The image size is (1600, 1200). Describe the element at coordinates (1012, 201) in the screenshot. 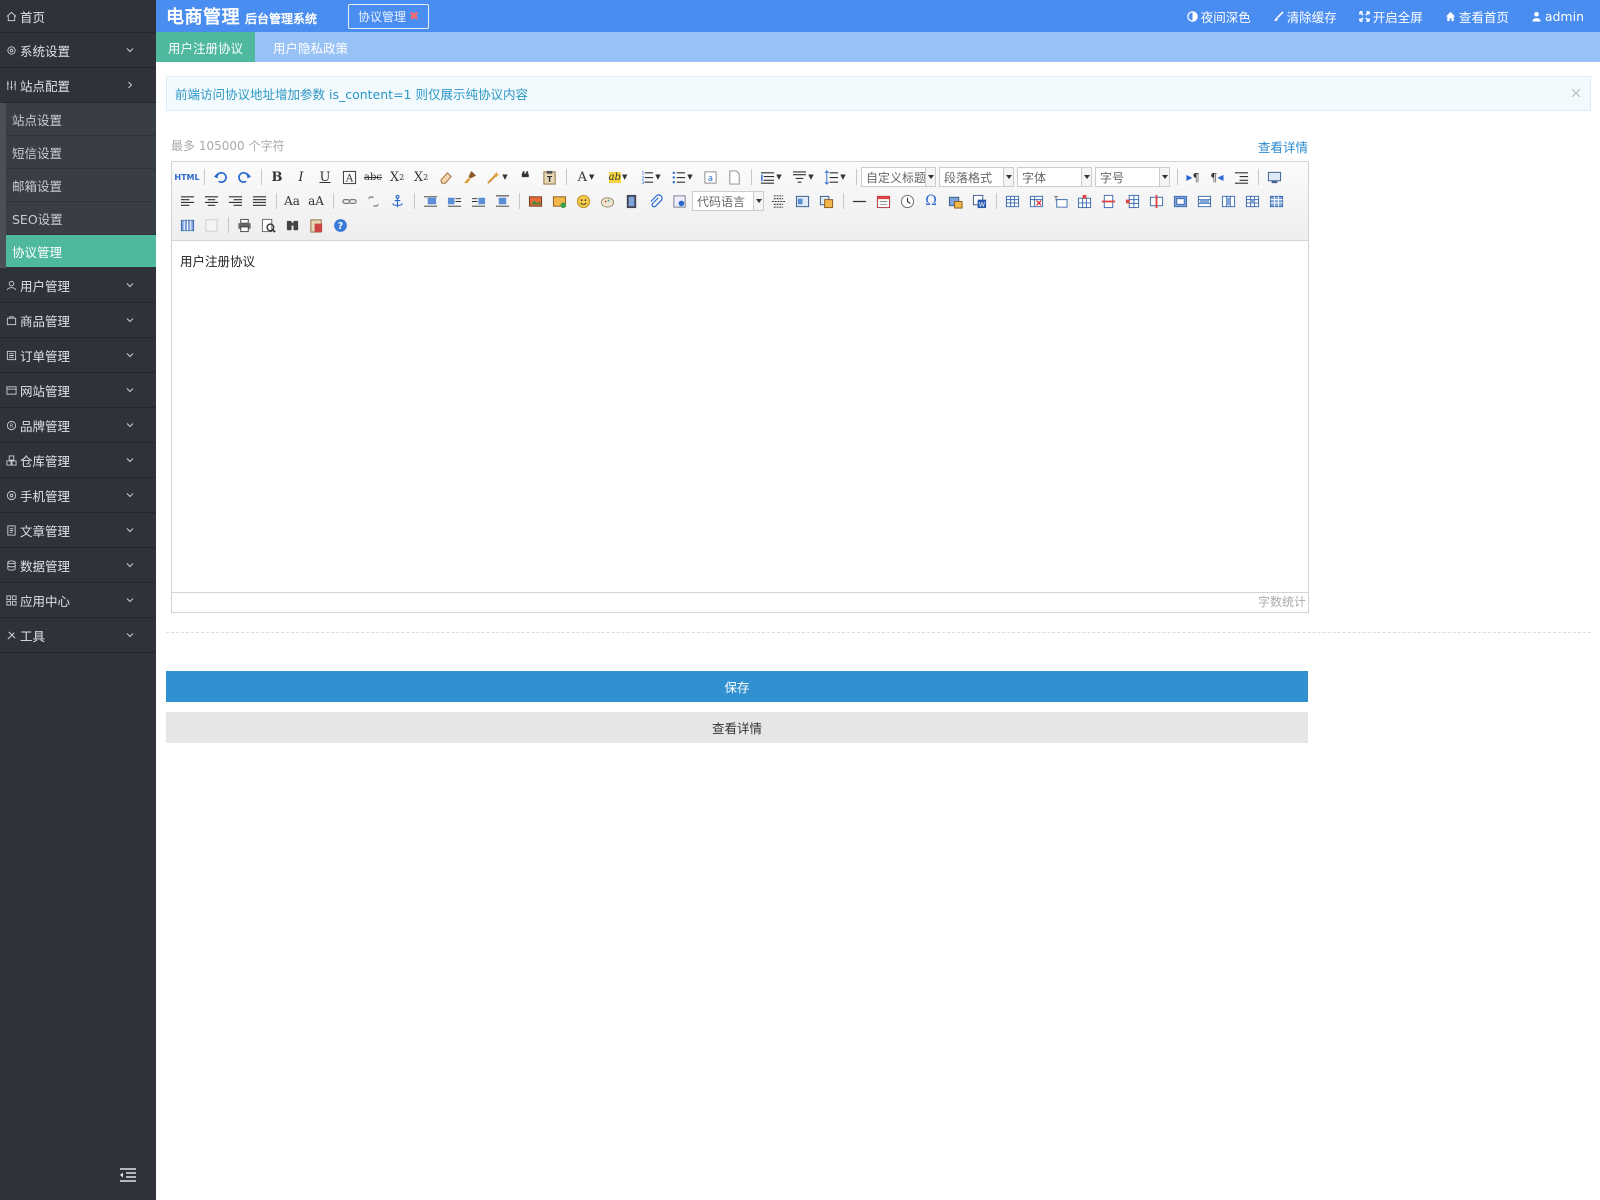

I see `insert-table-icon` at that location.